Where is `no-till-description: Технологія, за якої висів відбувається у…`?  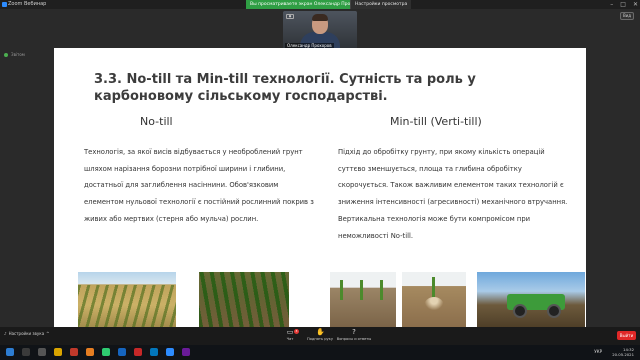 no-till-description: Технологія, за якої висів відбувається у… is located at coordinates (199, 185).